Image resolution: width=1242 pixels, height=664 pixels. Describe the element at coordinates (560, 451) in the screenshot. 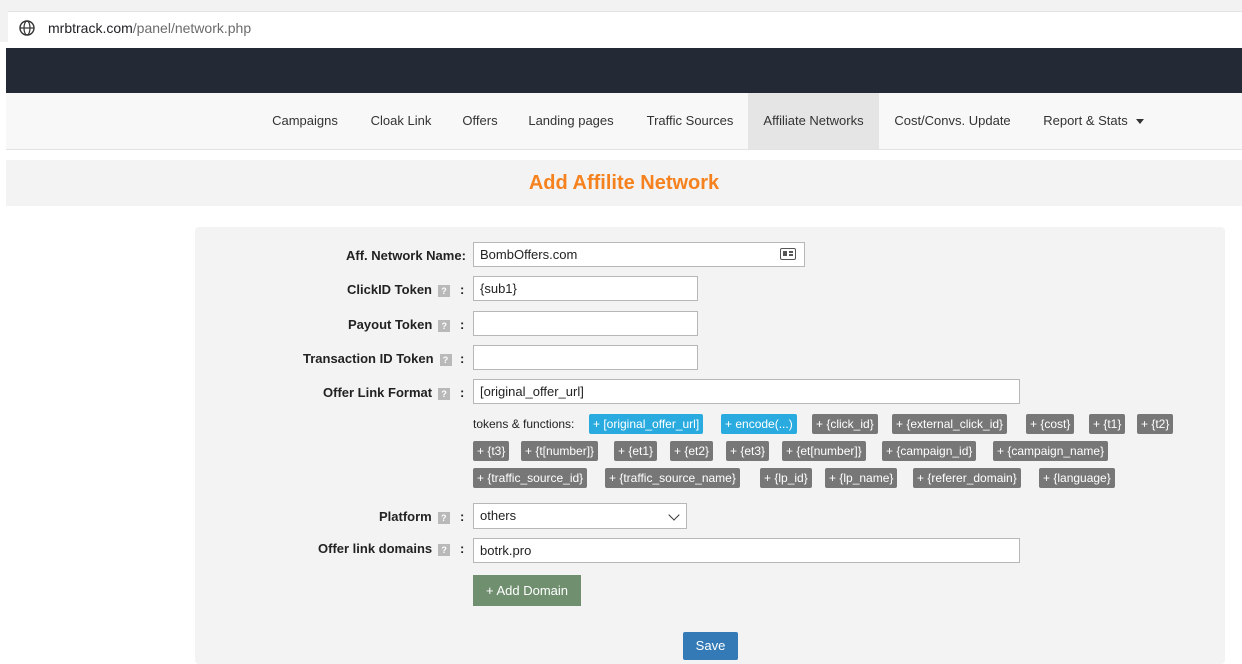

I see `token-t-number: + {t[number]}` at that location.